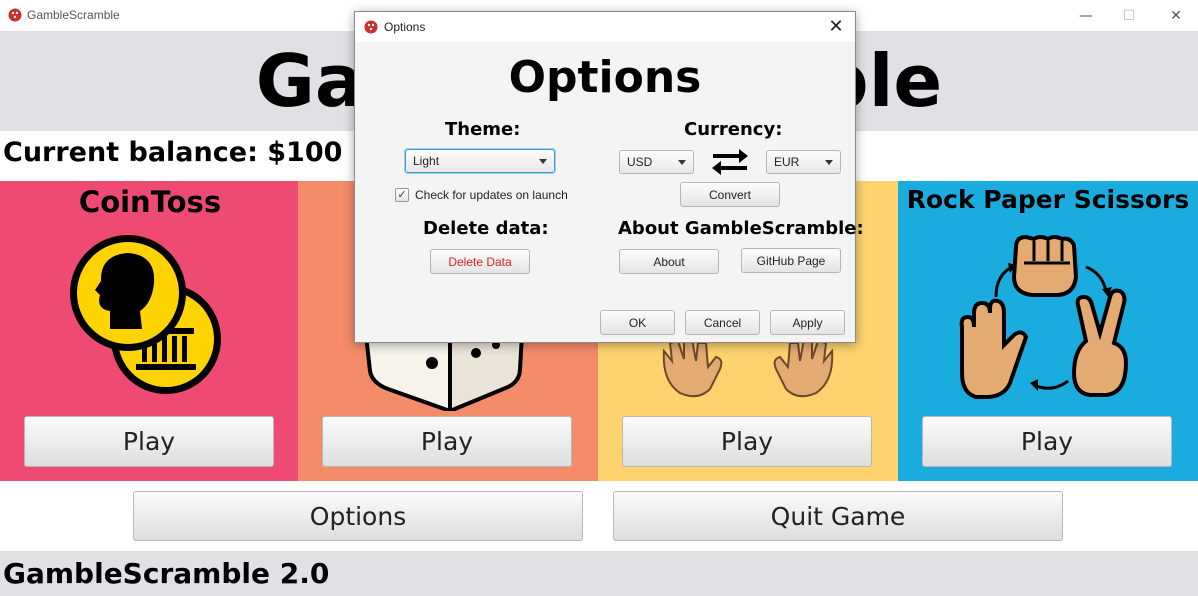 The height and width of the screenshot is (596, 1198). I want to click on theme-label: Theme:, so click(483, 129).